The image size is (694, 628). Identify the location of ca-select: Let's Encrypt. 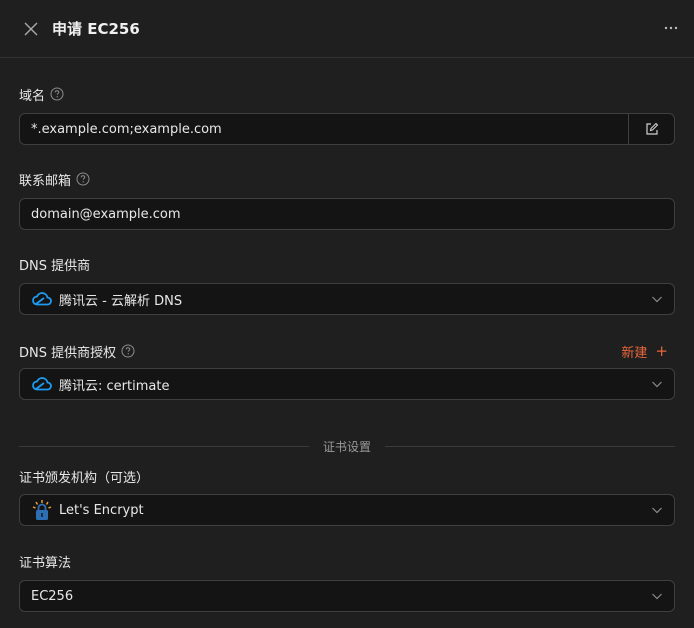
(347, 510).